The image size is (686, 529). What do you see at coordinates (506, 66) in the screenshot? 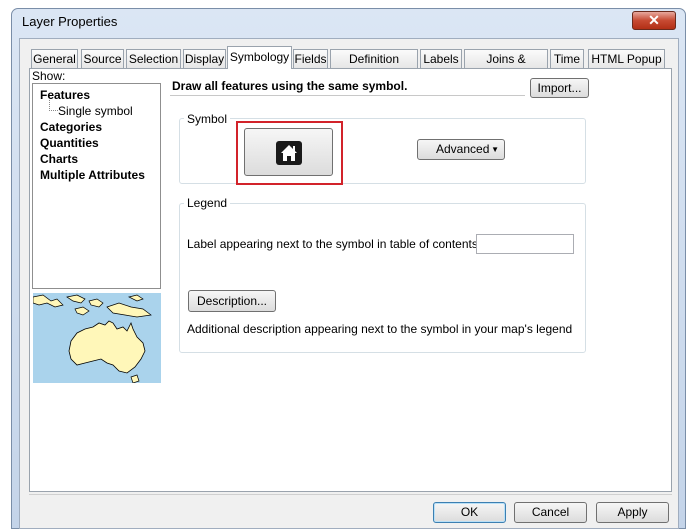
I see `tab-joins-relates: Joins & Relates` at bounding box center [506, 66].